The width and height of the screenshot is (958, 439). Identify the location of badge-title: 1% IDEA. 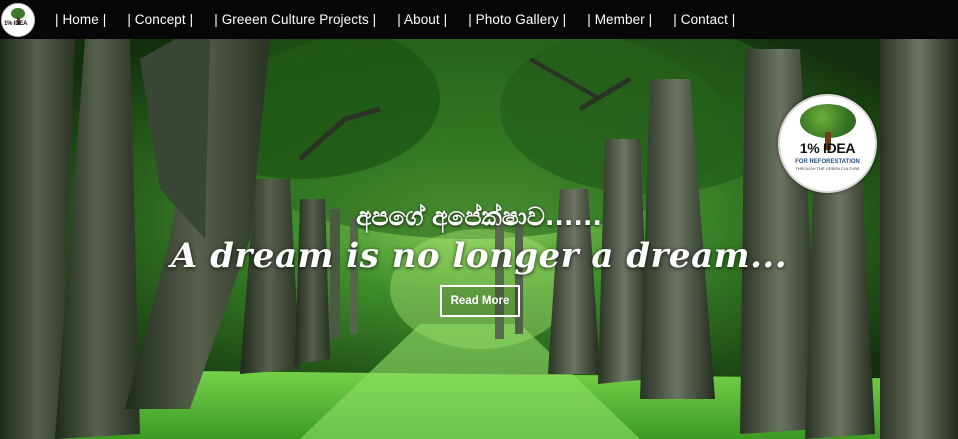
(827, 148).